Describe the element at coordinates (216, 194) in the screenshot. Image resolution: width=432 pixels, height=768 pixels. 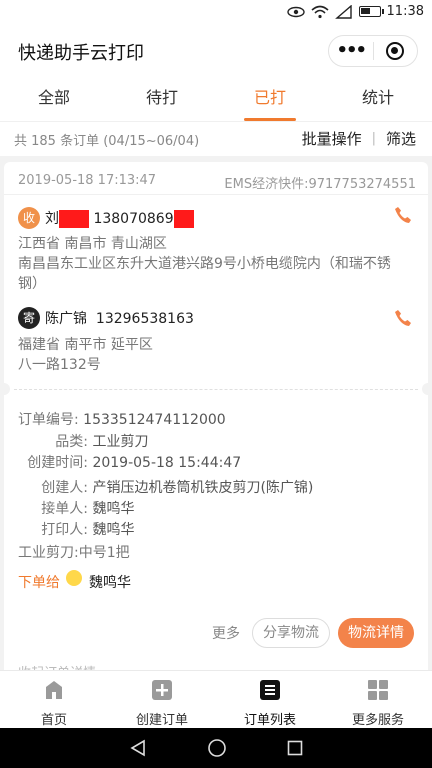
I see `header-divider` at that location.